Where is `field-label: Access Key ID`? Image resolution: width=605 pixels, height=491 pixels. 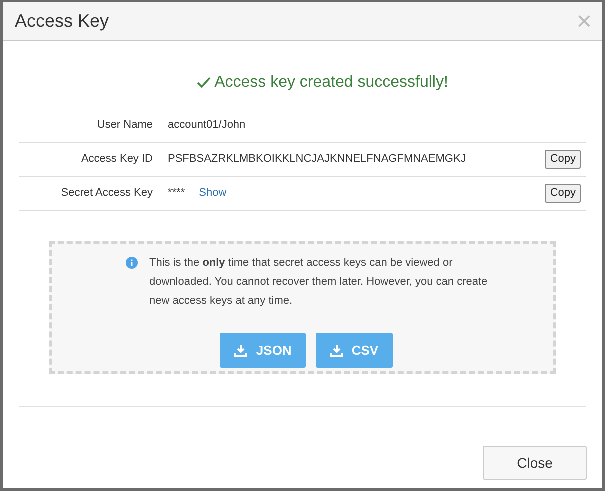
field-label: Access Key ID is located at coordinates (116, 160).